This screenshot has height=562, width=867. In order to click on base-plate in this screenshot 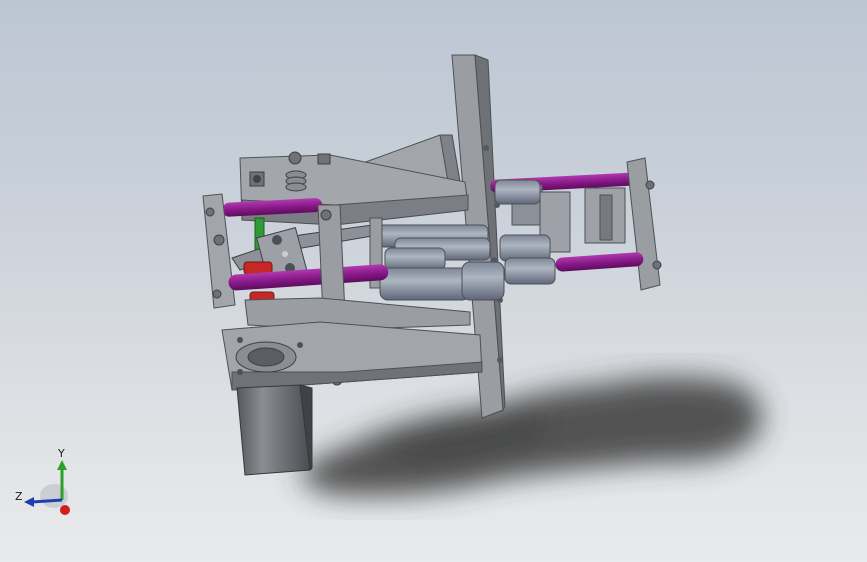, I will do `click(352, 344)`.